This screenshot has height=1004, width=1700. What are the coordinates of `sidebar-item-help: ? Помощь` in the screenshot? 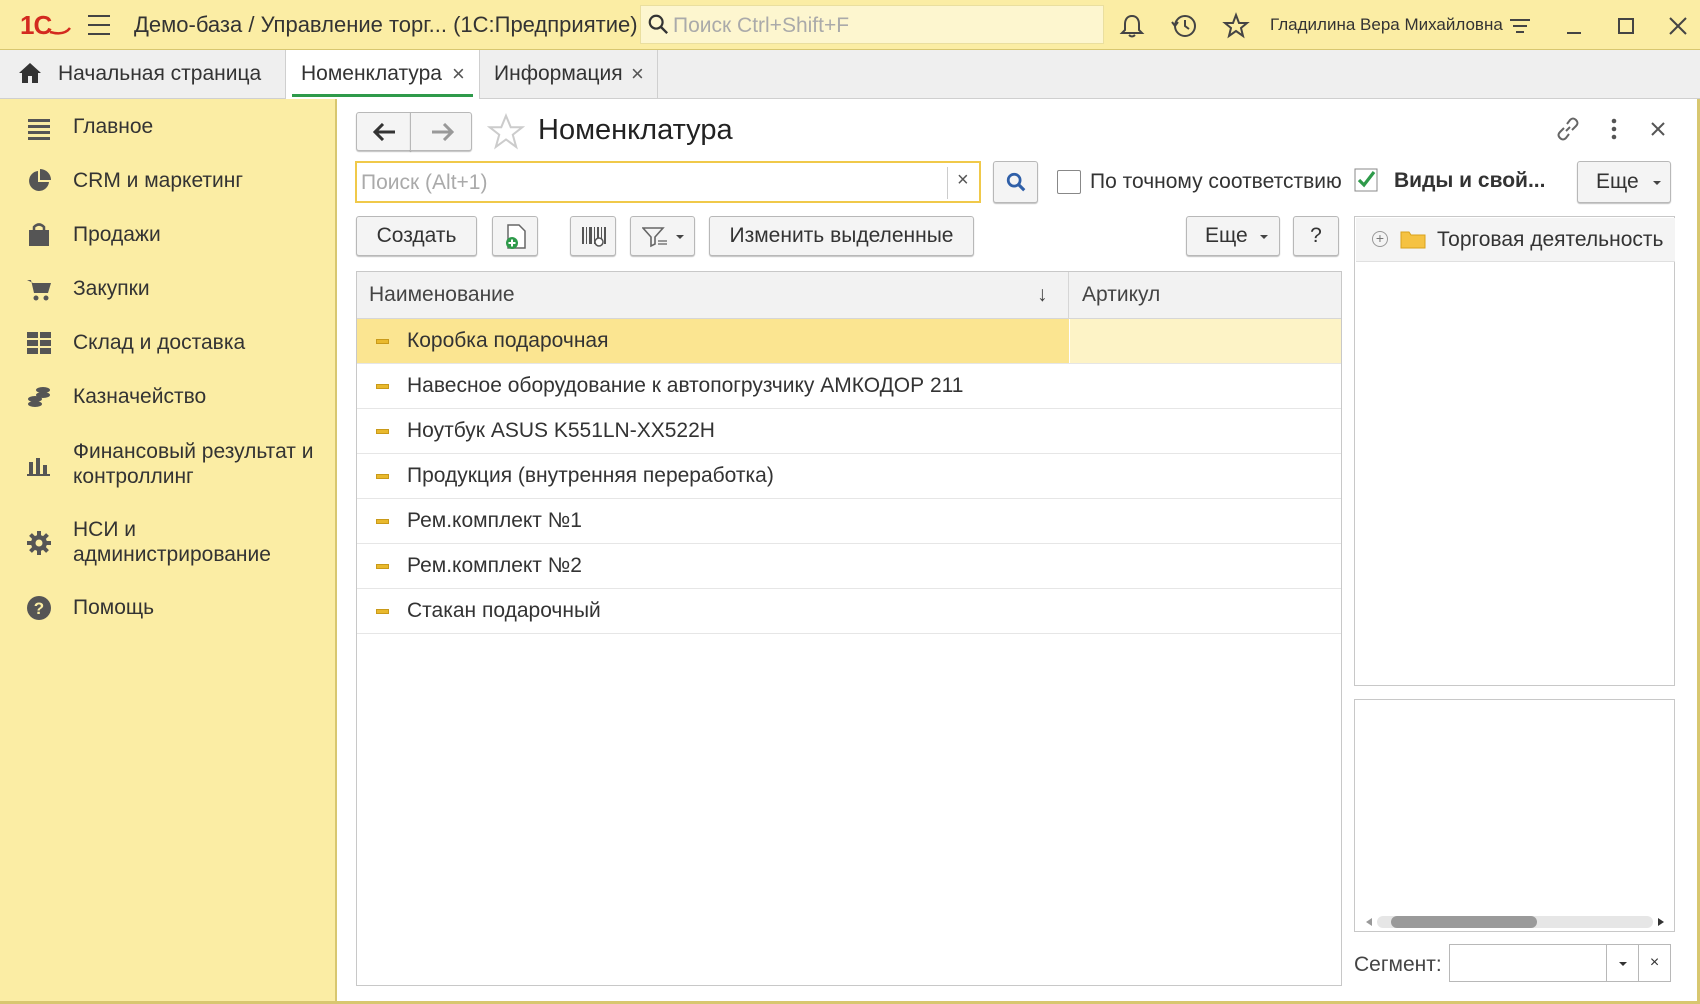 It's located at (167, 610).